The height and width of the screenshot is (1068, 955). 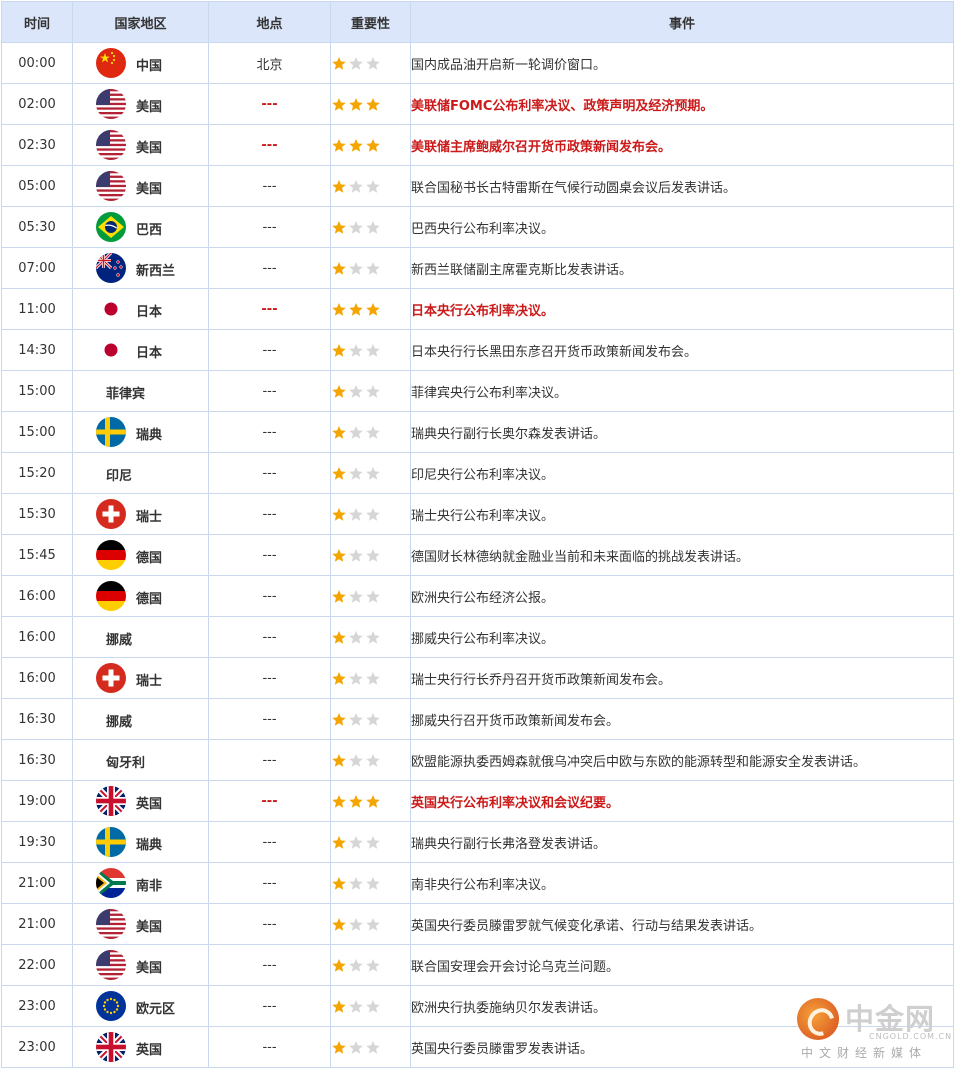 I want to click on uk-flag-icon, so click(x=111, y=801).